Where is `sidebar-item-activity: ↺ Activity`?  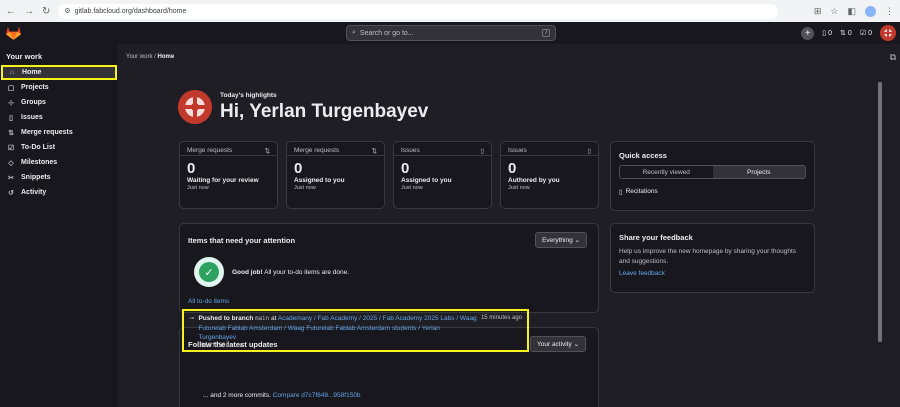
sidebar-item-activity: ↺ Activity is located at coordinates (59, 192).